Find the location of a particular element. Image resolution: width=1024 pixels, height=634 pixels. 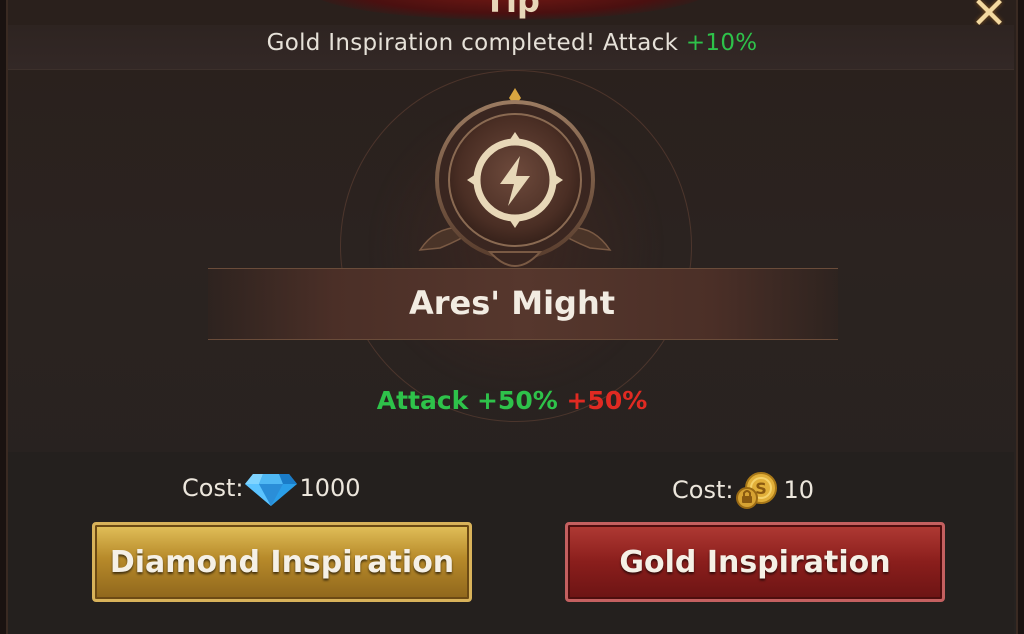

notice-bonus: +10% is located at coordinates (721, 43).